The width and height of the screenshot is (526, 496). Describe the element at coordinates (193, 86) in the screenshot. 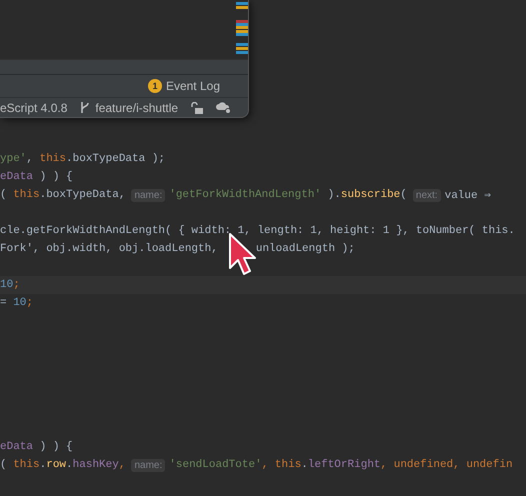

I see `event-log-tab: Event Log` at that location.